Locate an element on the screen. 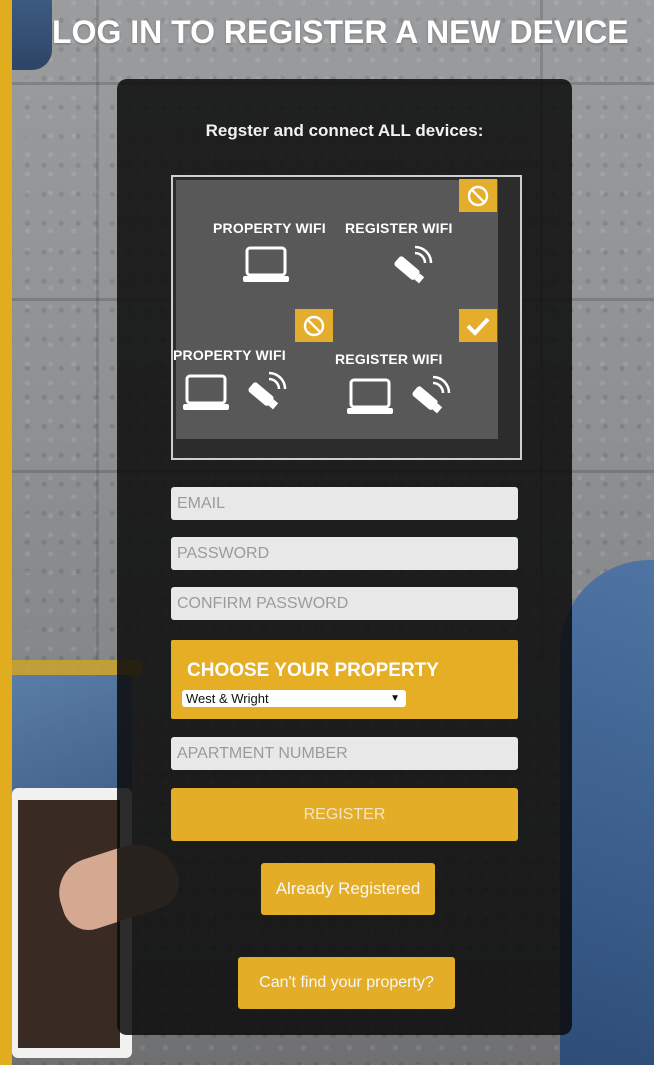 Image resolution: width=654 pixels, height=1065 pixels. floor-tile-line is located at coordinates (97, 330).